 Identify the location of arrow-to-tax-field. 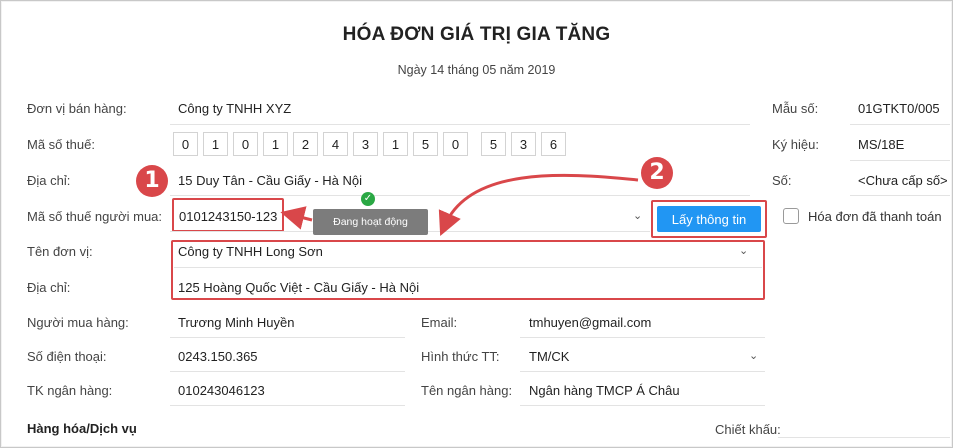
(296, 218).